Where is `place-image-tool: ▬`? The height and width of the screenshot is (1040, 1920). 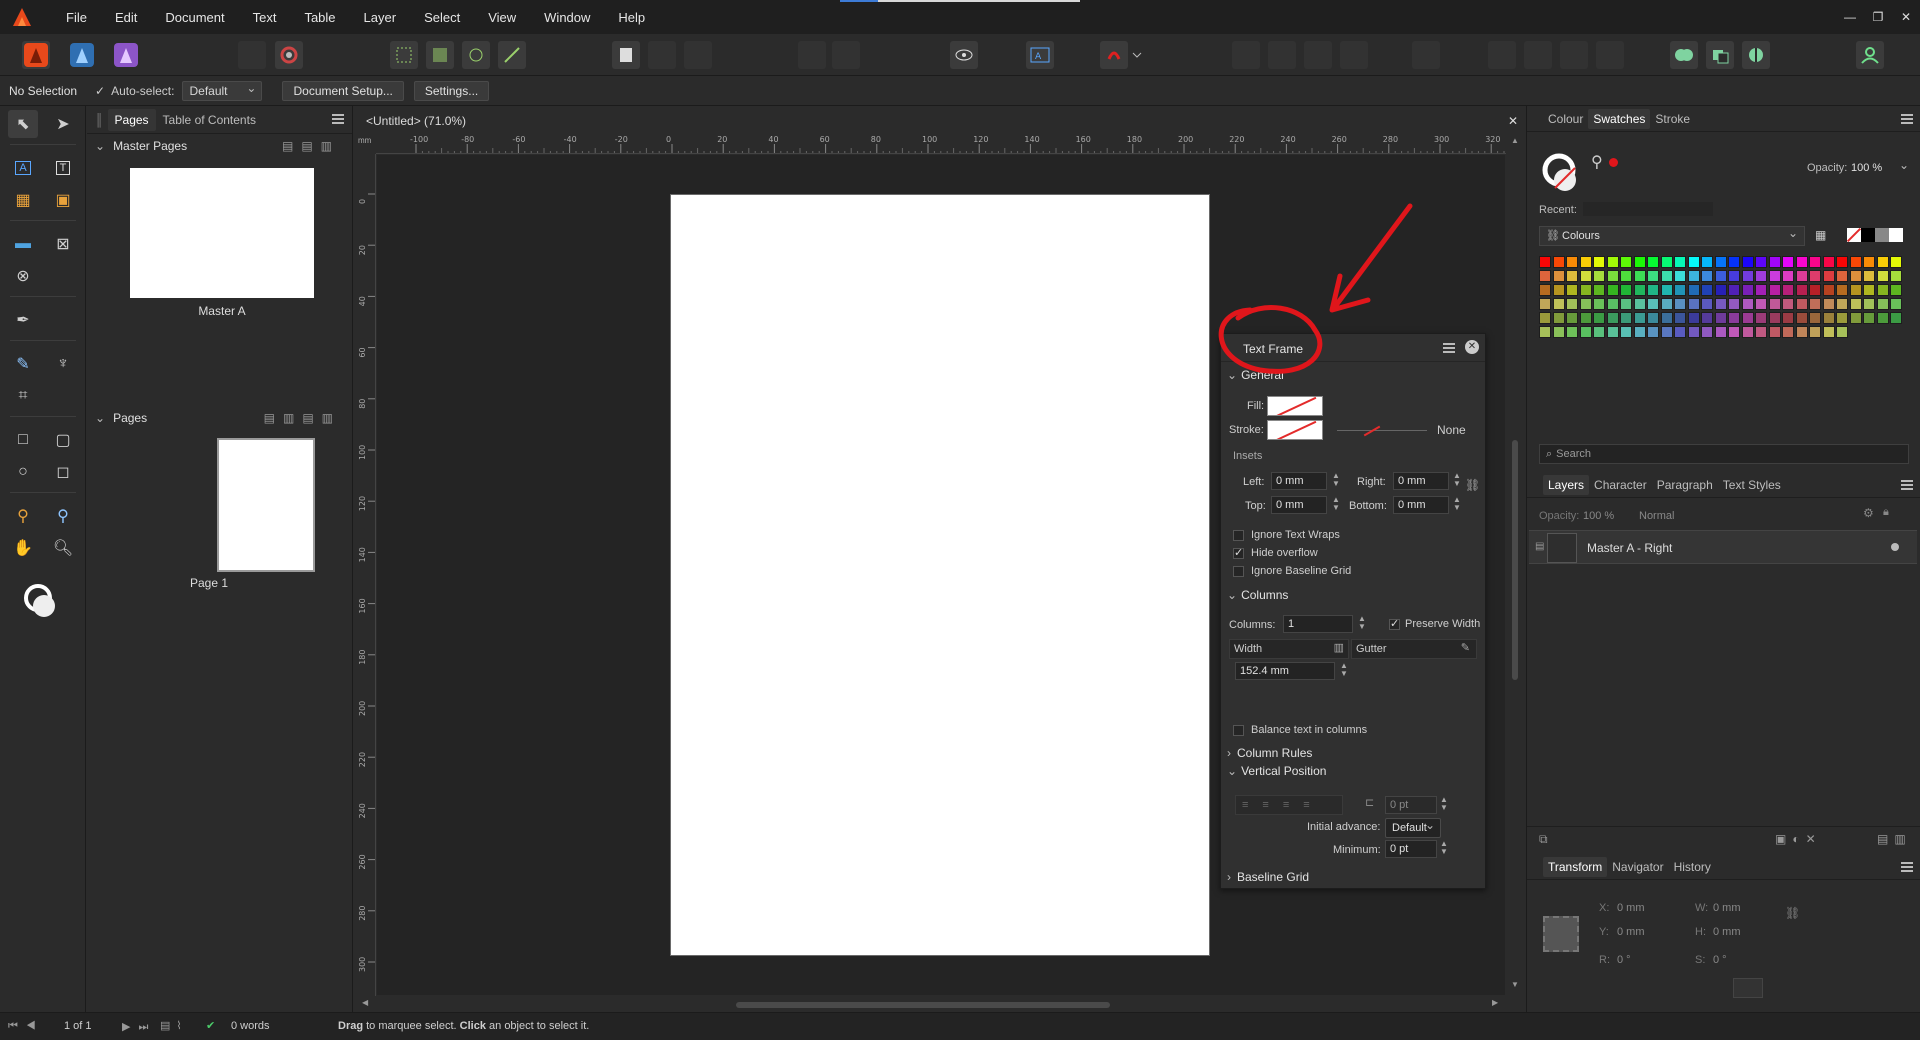 place-image-tool: ▬ is located at coordinates (23, 244).